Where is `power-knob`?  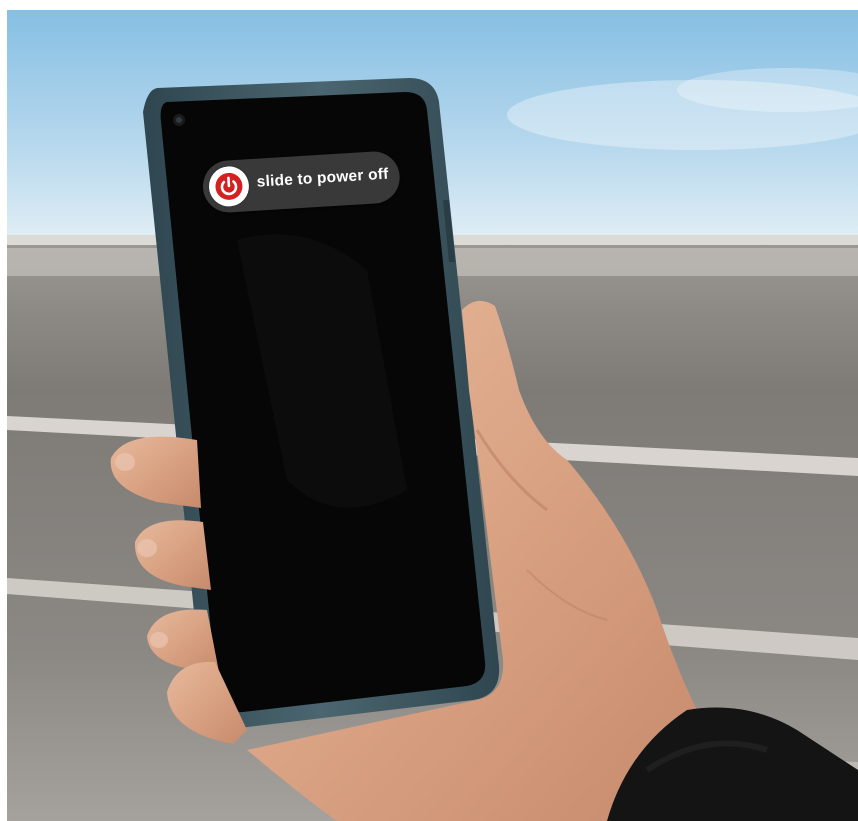
power-knob is located at coordinates (229, 186).